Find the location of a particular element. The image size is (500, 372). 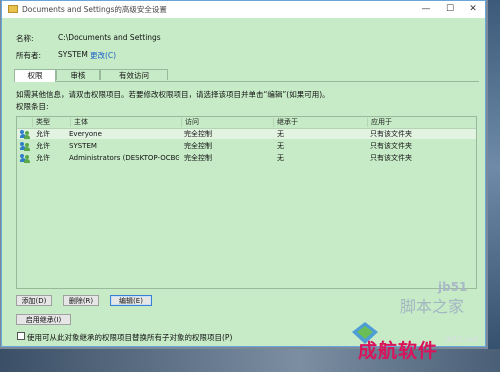

title-bar: Documents and Settings的高级安全设置 — ☐ ✕ is located at coordinates (243, 9).